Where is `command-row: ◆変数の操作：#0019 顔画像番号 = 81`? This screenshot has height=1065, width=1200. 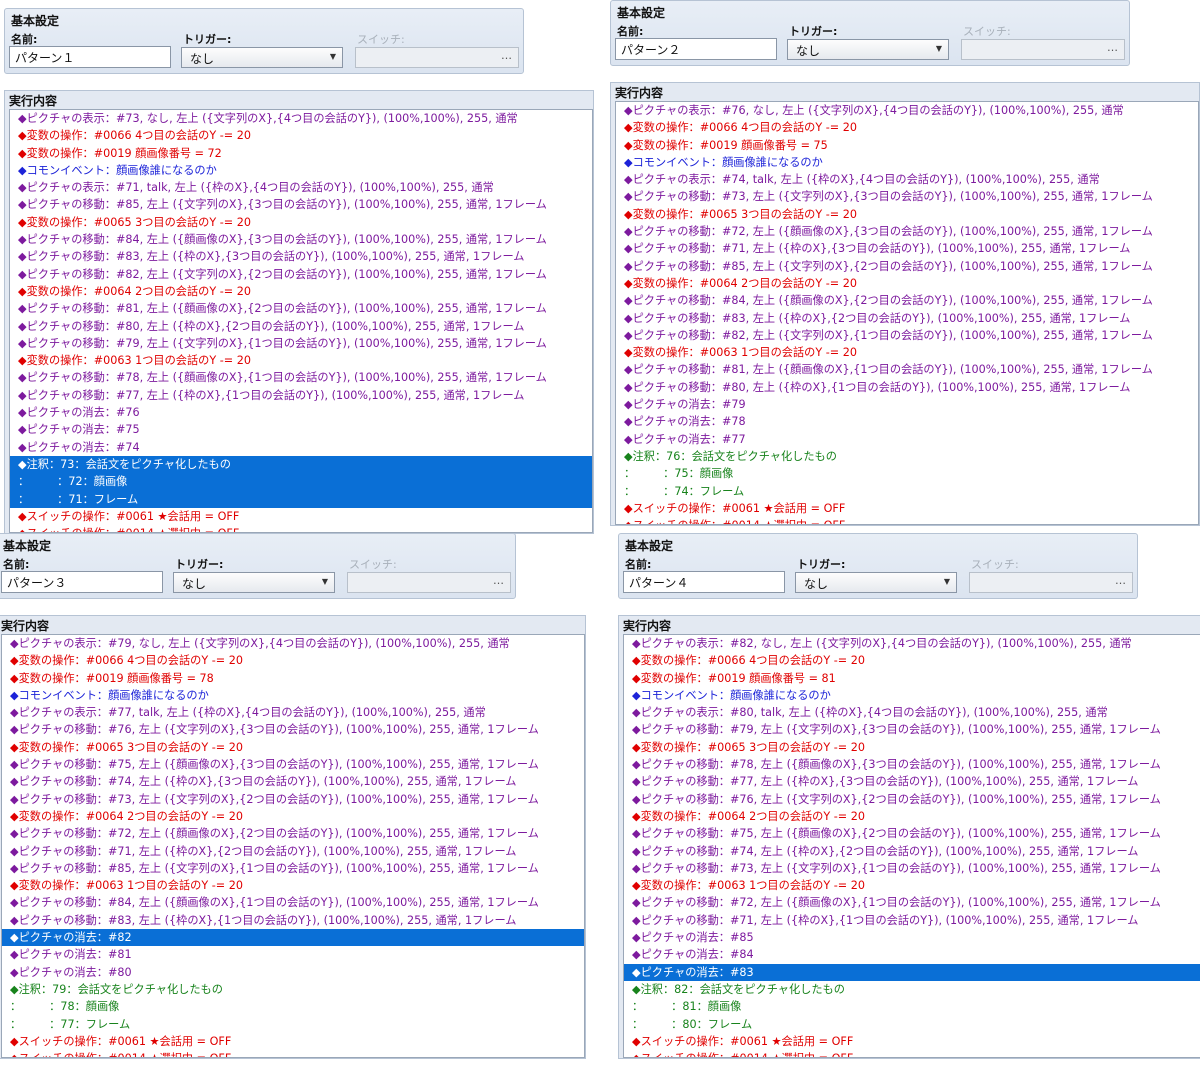
command-row: ◆変数の操作：#0019 顔画像番号 = 81 is located at coordinates (912, 678).